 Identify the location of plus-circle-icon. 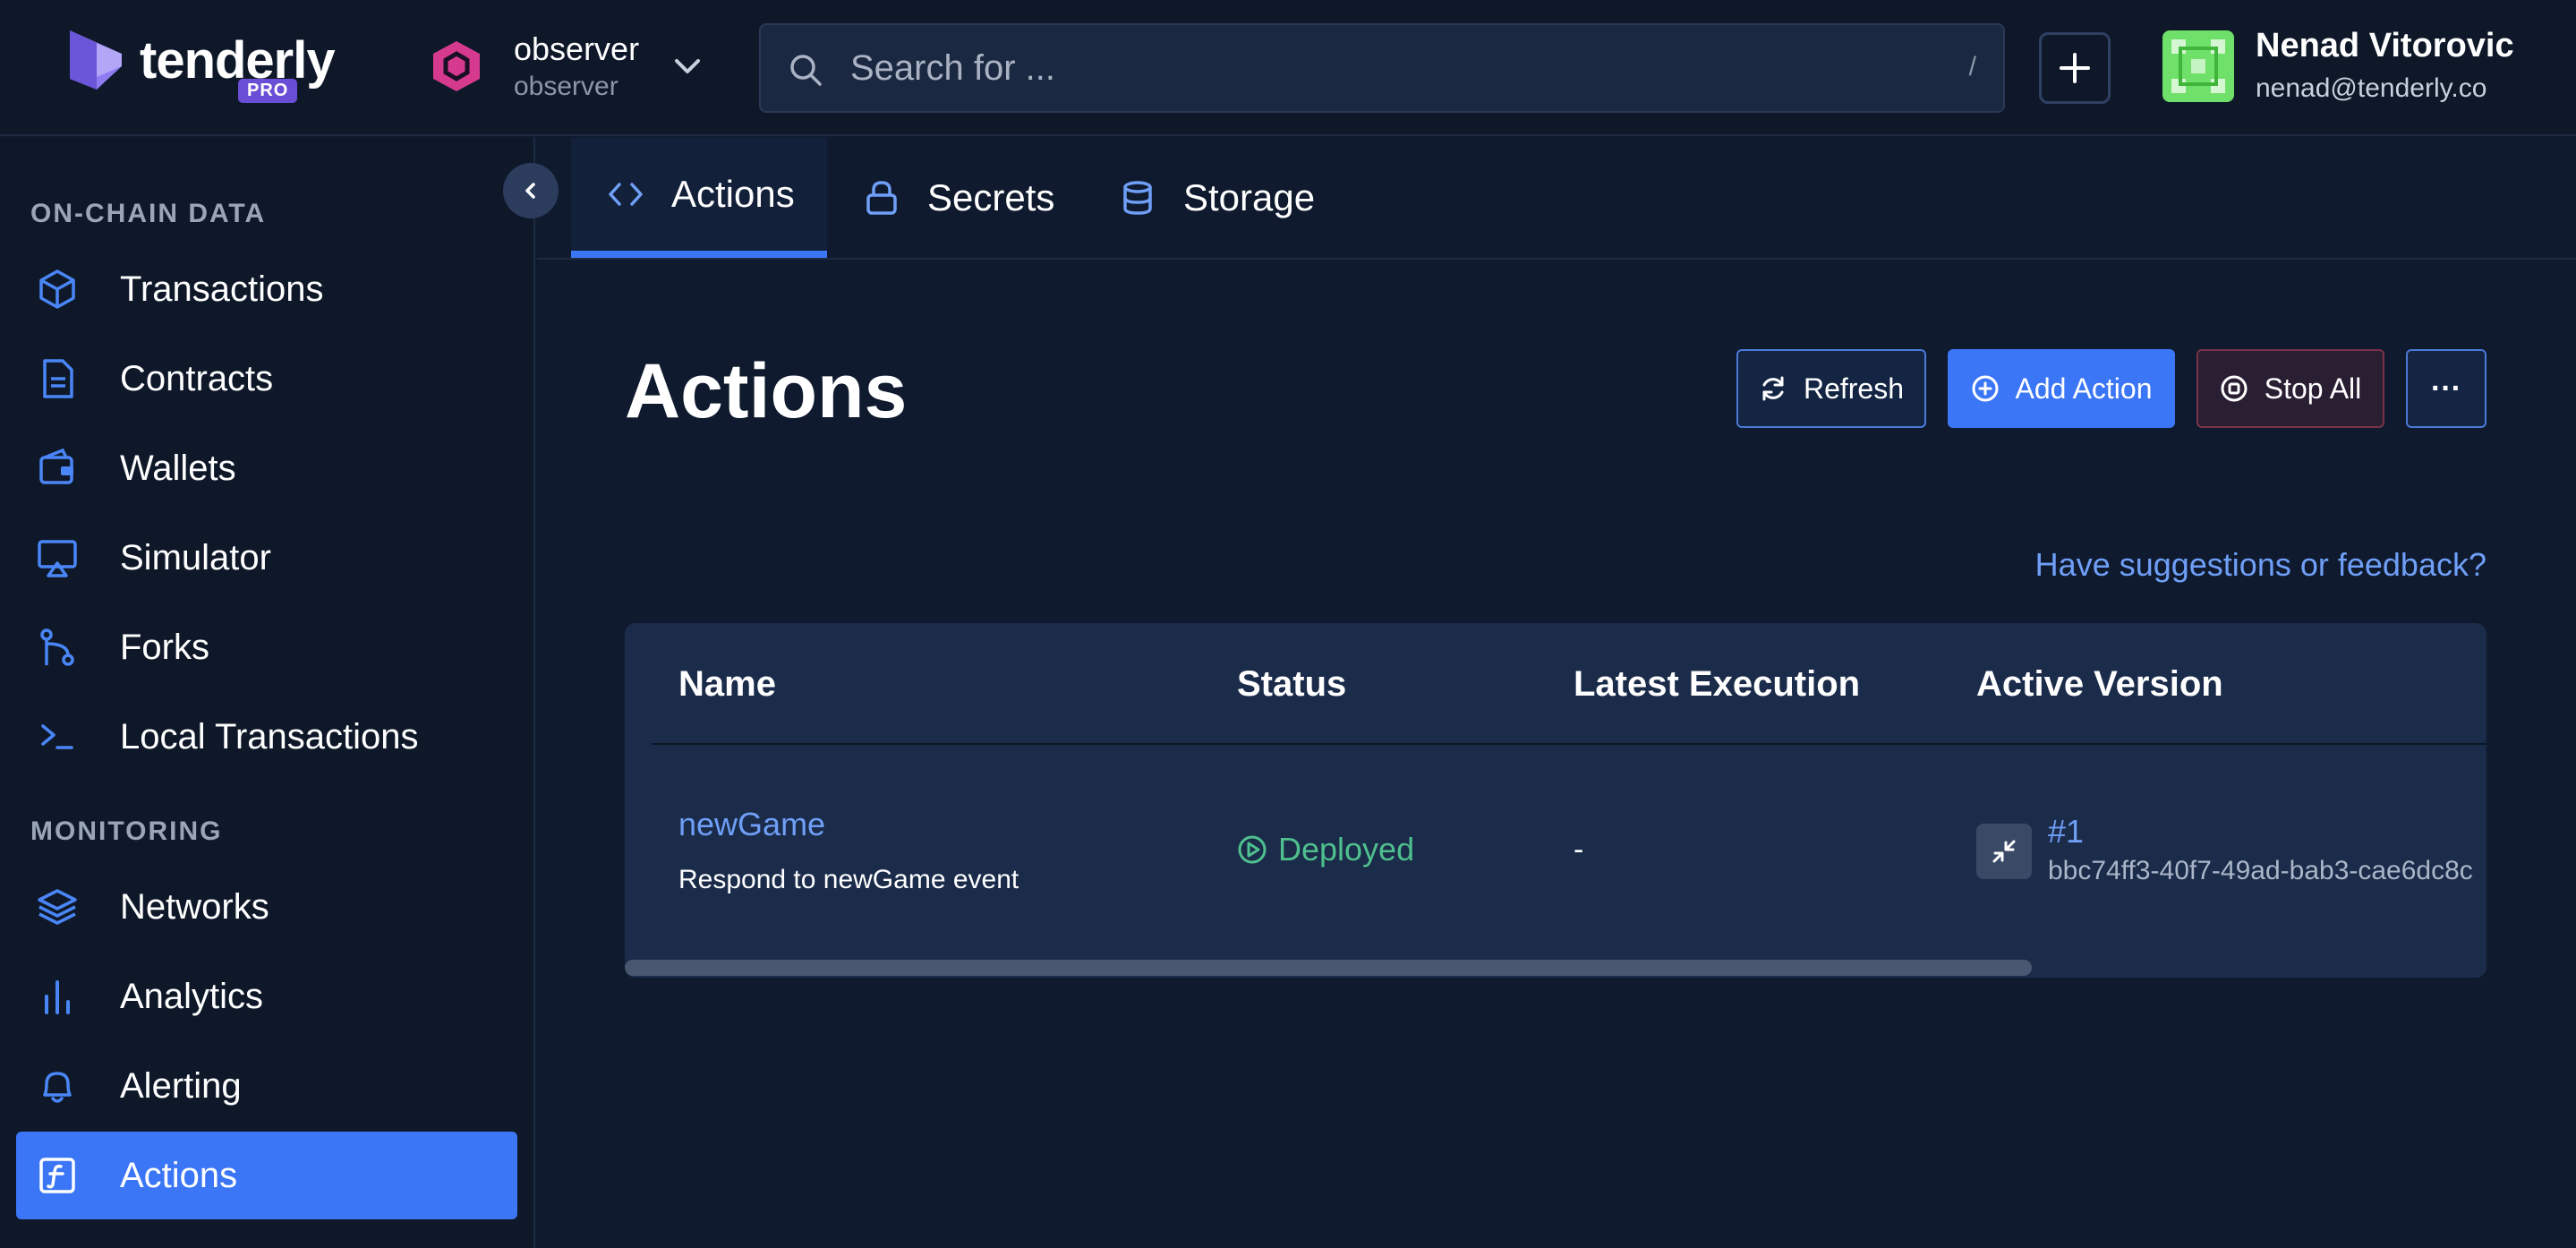
(1985, 388).